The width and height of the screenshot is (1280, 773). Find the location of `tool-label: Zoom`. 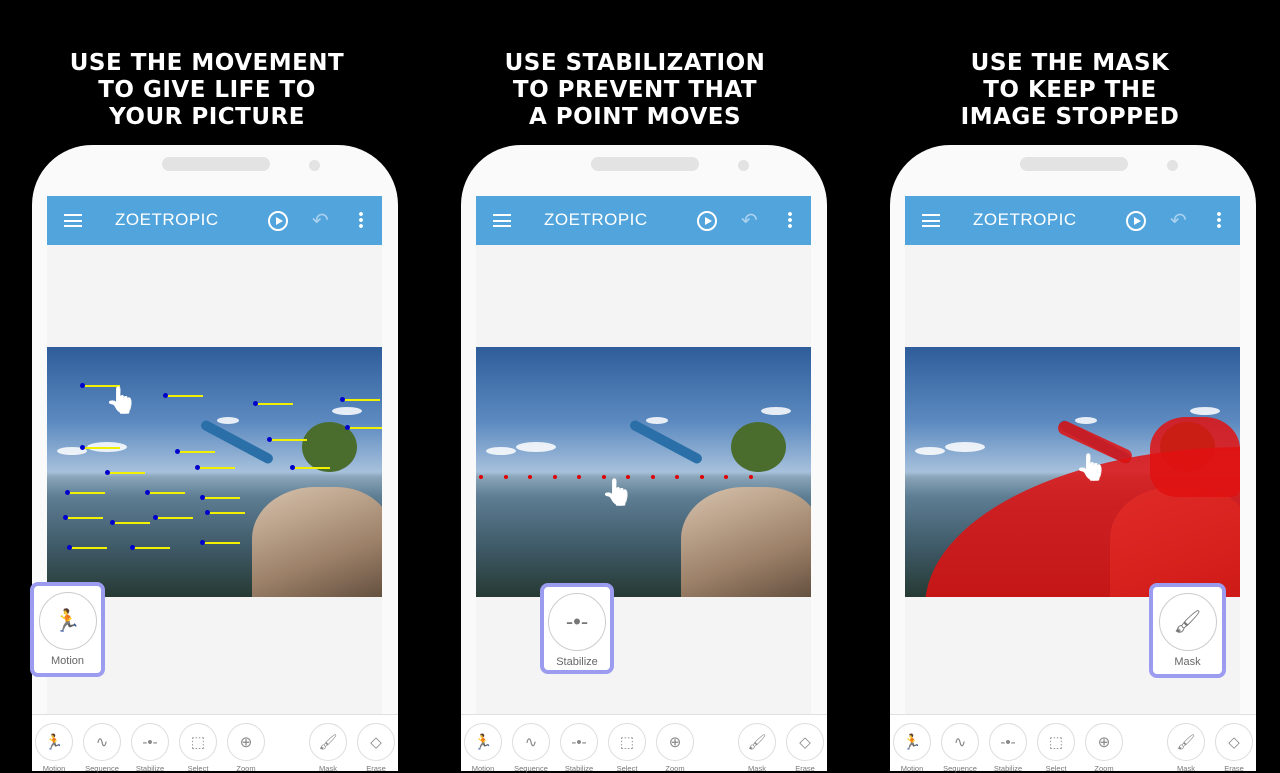

tool-label: Zoom is located at coordinates (675, 768).